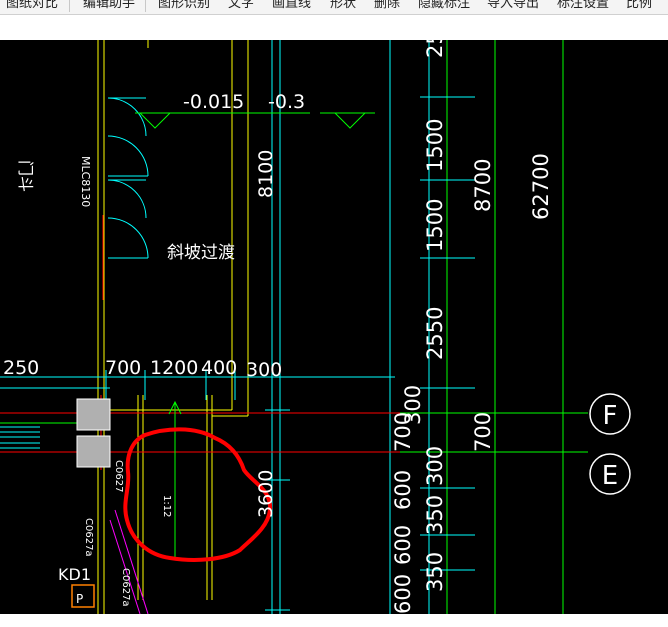  What do you see at coordinates (174, 368) in the screenshot?
I see `dim-1200-label: 1200` at bounding box center [174, 368].